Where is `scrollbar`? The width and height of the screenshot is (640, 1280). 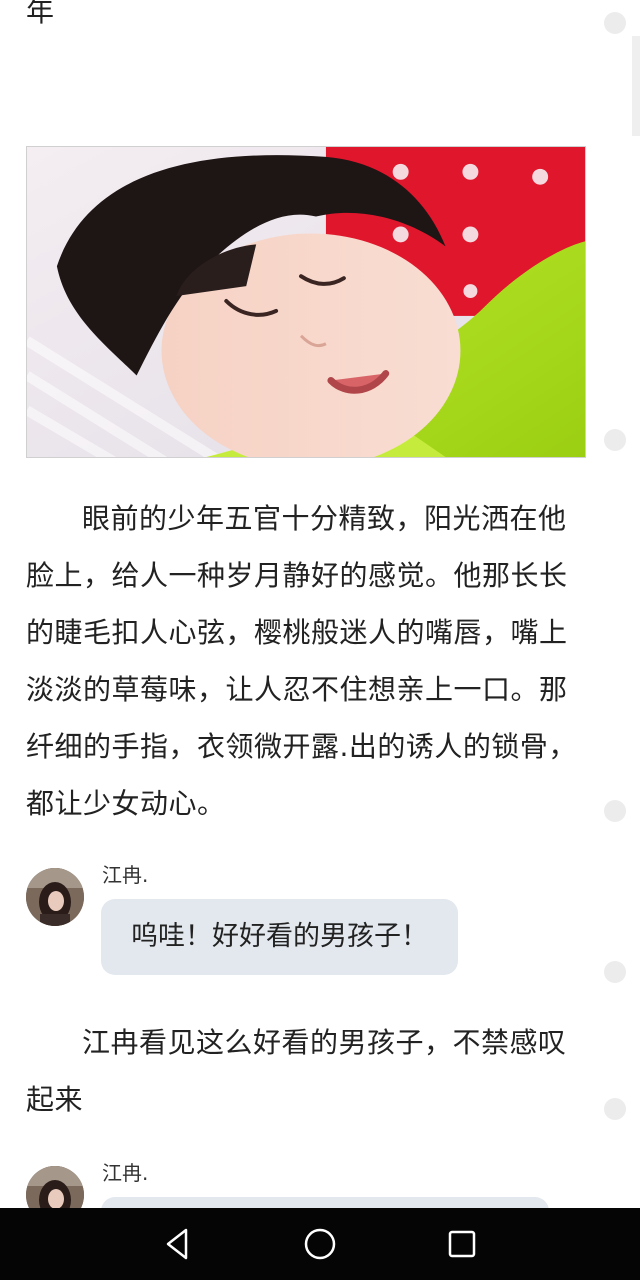
scrollbar is located at coordinates (636, 86).